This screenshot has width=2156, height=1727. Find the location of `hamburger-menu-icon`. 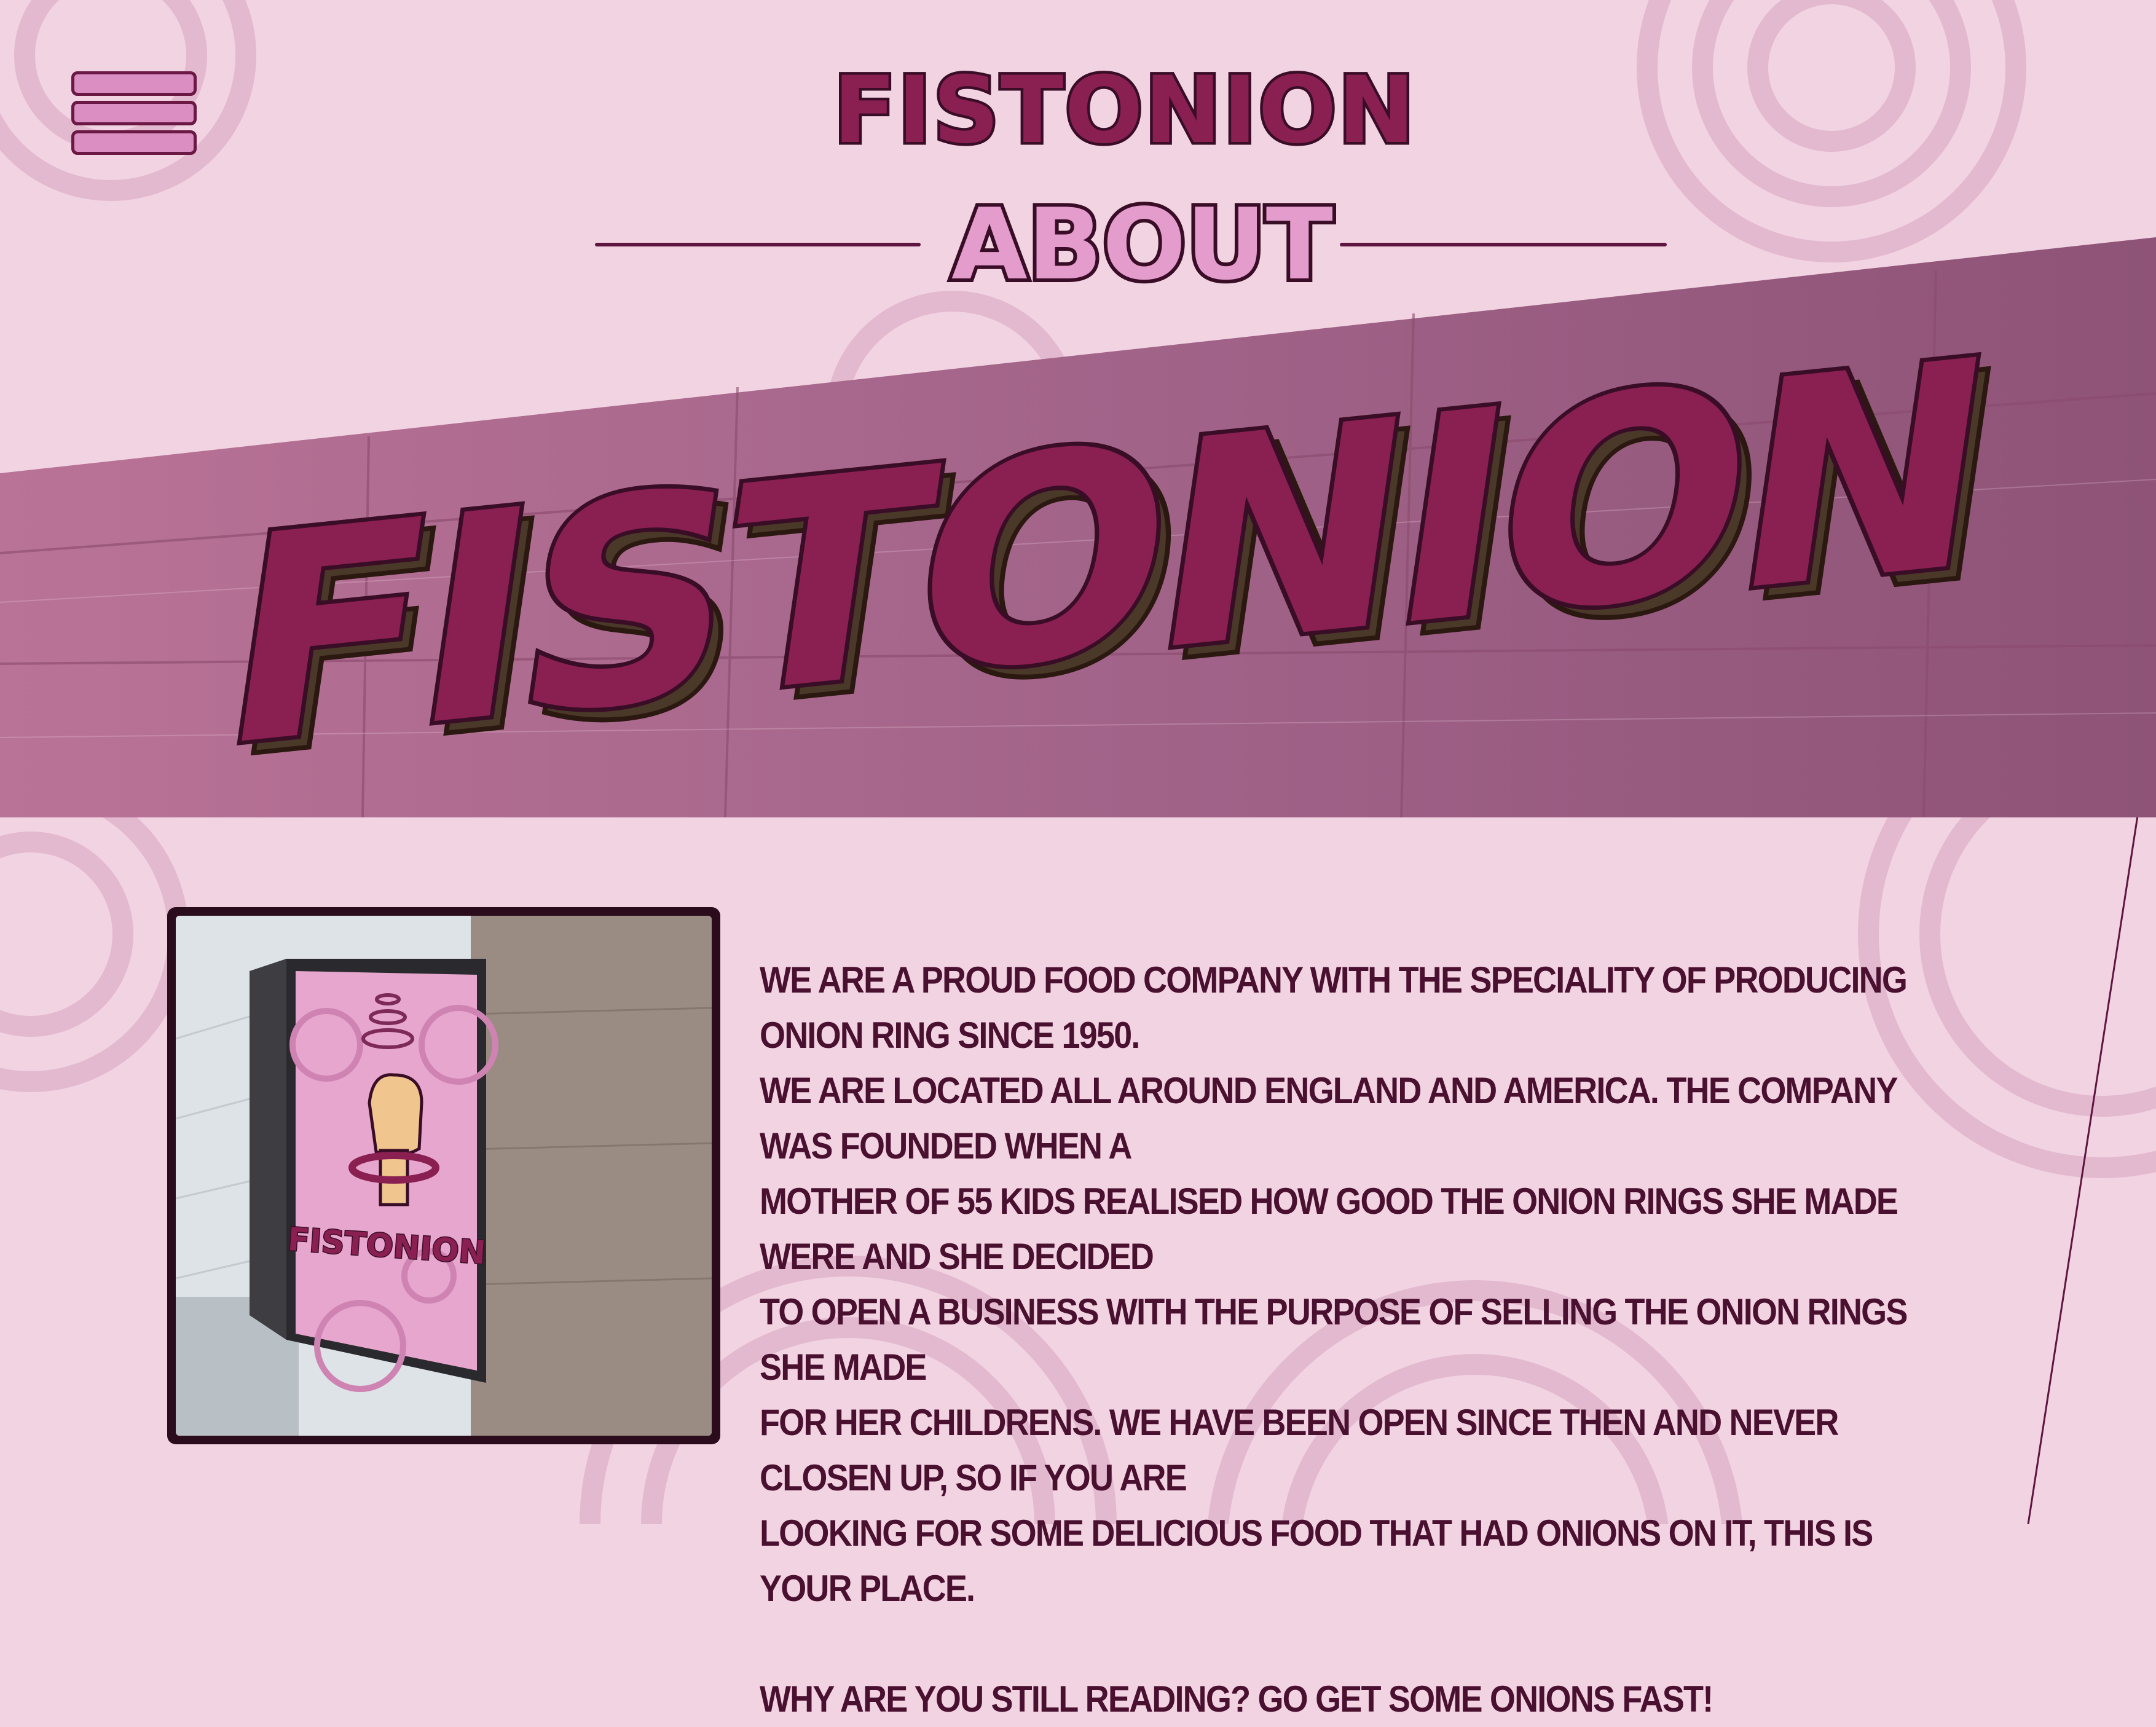

hamburger-menu-icon is located at coordinates (134, 83).